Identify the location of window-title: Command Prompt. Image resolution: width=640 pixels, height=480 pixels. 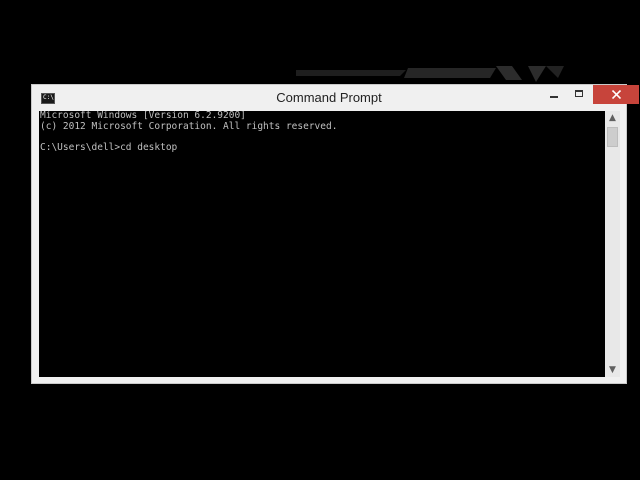
(329, 97).